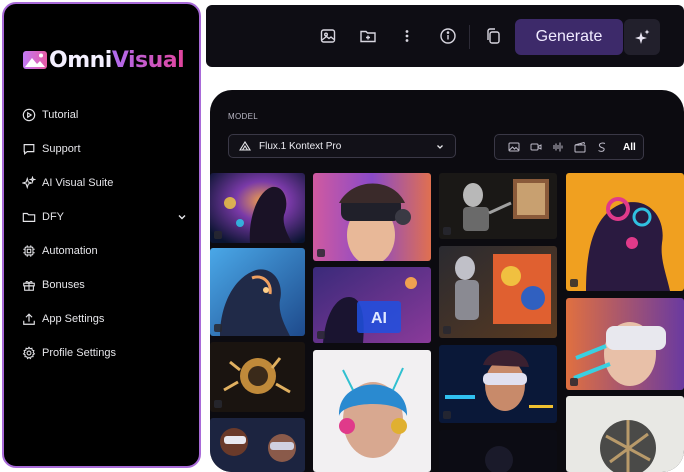 This screenshot has width=684, height=472. I want to click on brand-logo: OmniVisual, so click(103, 60).